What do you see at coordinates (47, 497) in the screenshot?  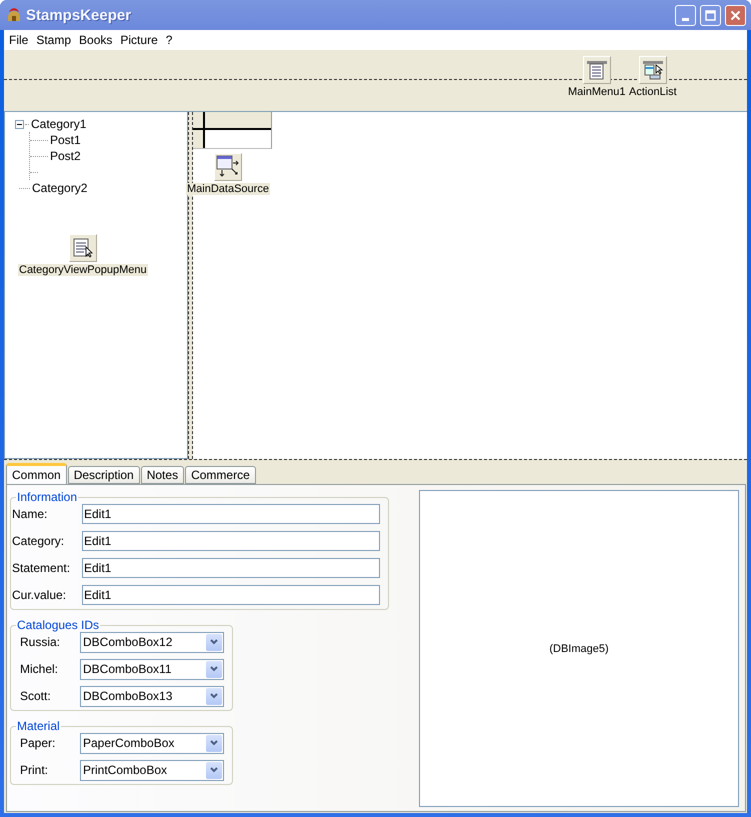 I see `group-title: Information` at bounding box center [47, 497].